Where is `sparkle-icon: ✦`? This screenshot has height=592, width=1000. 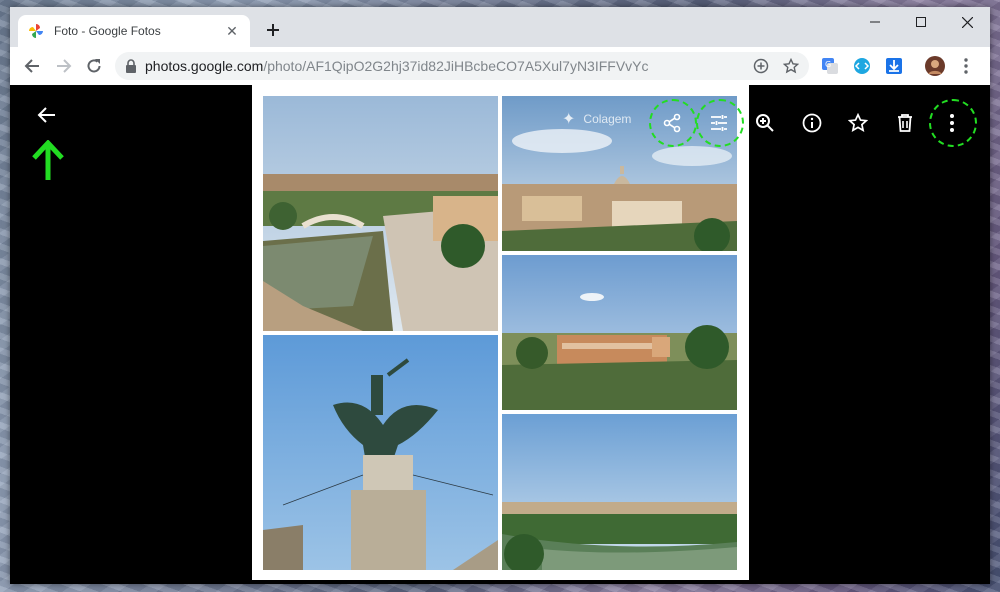
sparkle-icon: ✦ is located at coordinates (569, 119).